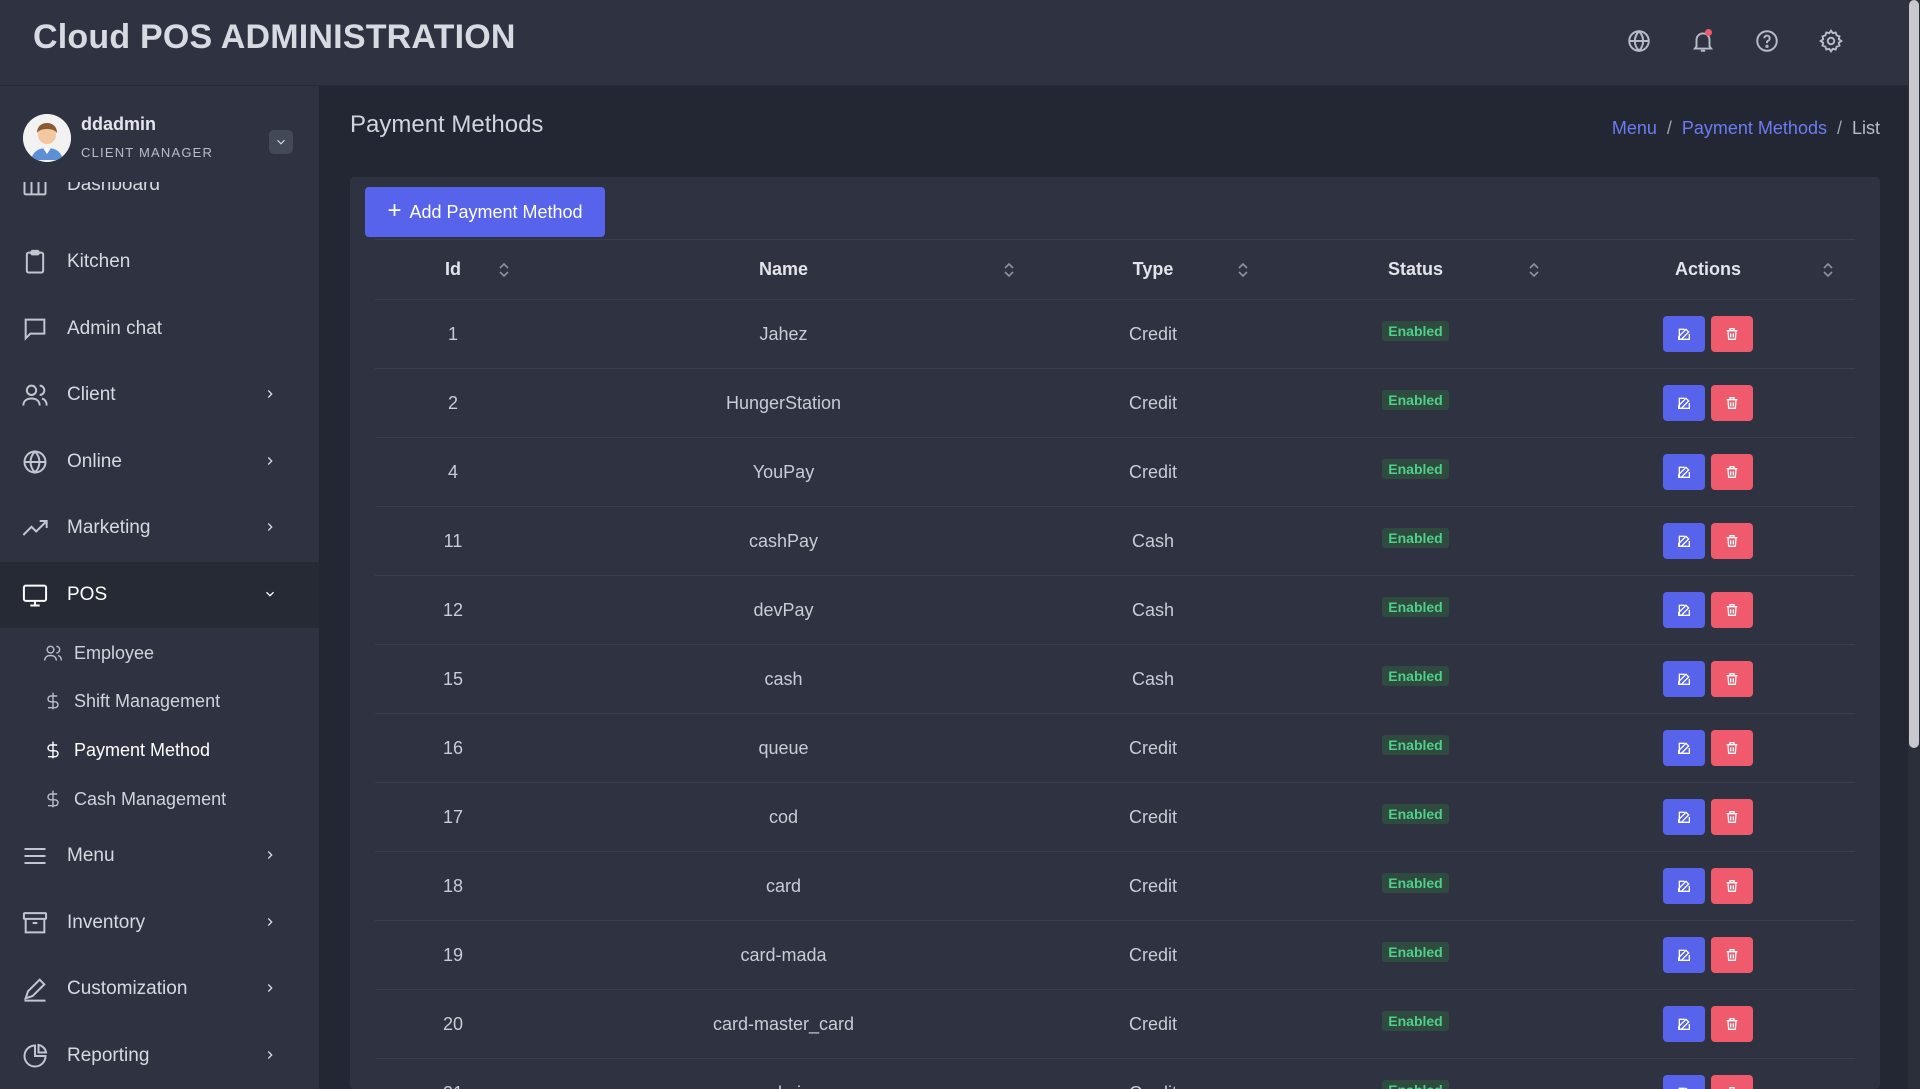 The width and height of the screenshot is (1920, 1089). Describe the element at coordinates (150, 798) in the screenshot. I see `sidebar-subitem-label: Cash Management` at that location.